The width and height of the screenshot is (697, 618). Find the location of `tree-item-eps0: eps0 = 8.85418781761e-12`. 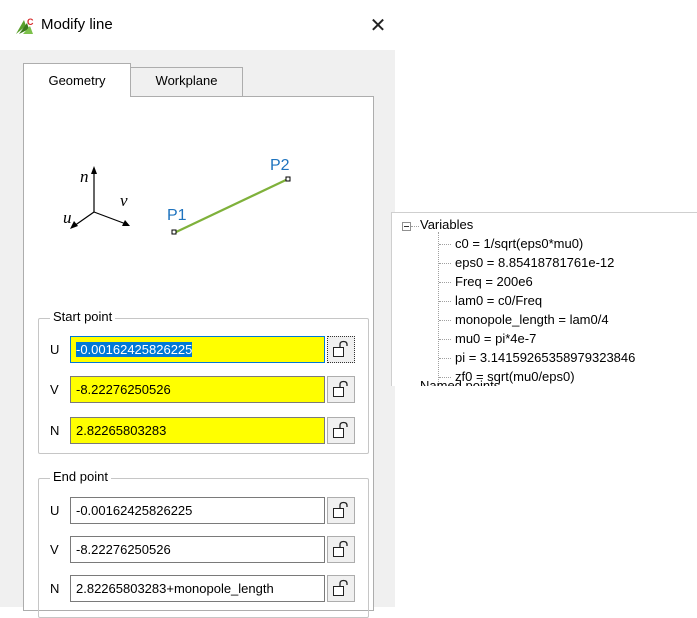

tree-item-eps0: eps0 = 8.85418781761e-12 is located at coordinates (534, 262).